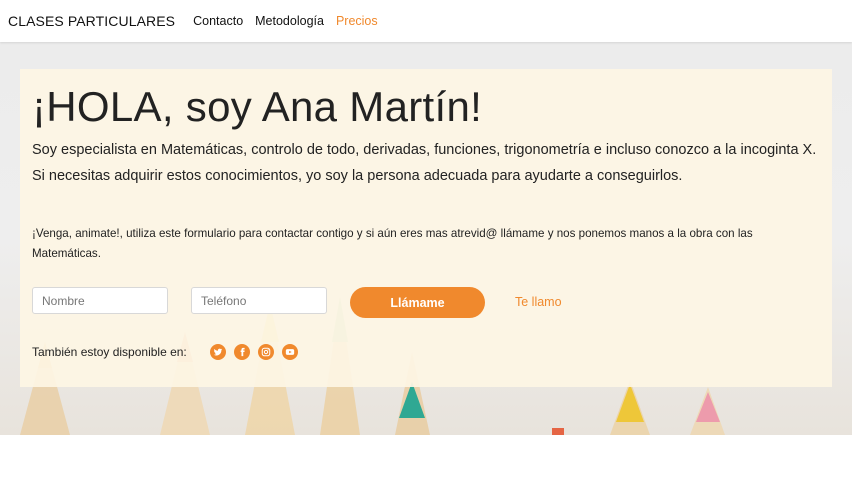 The width and height of the screenshot is (852, 503). What do you see at coordinates (91, 21) in the screenshot?
I see `brand-logo-text: CLASES PARTICULARES` at bounding box center [91, 21].